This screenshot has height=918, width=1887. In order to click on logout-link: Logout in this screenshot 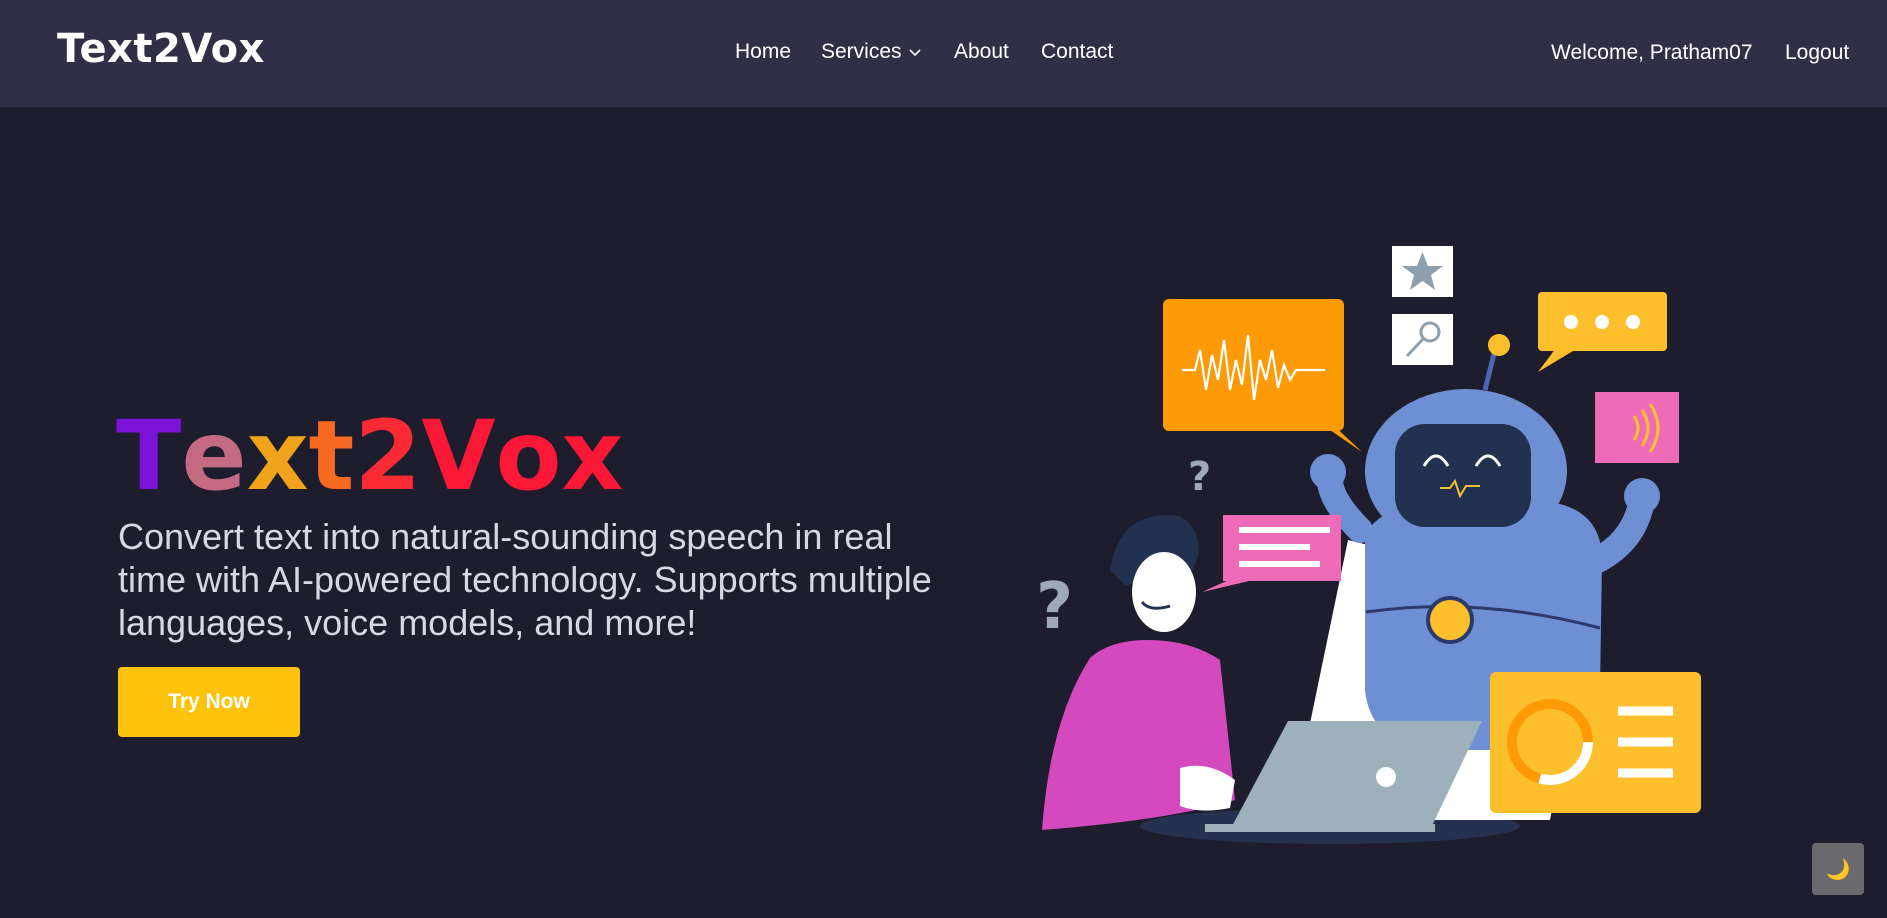, I will do `click(1817, 53)`.